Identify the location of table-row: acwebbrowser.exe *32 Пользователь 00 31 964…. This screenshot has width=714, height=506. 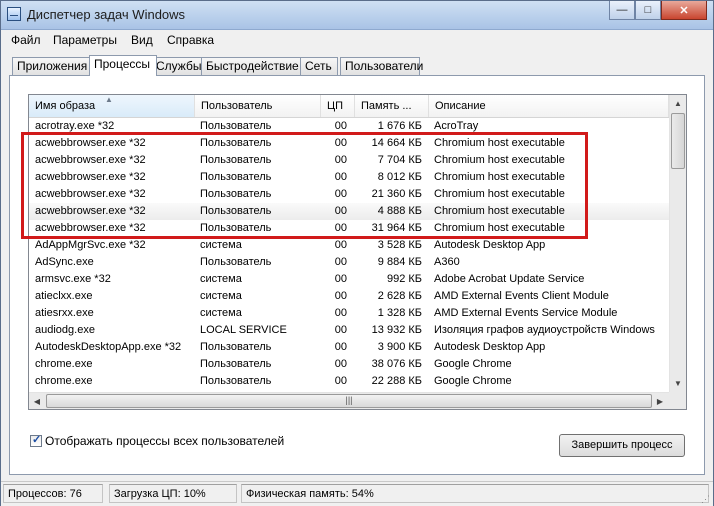
(349, 228).